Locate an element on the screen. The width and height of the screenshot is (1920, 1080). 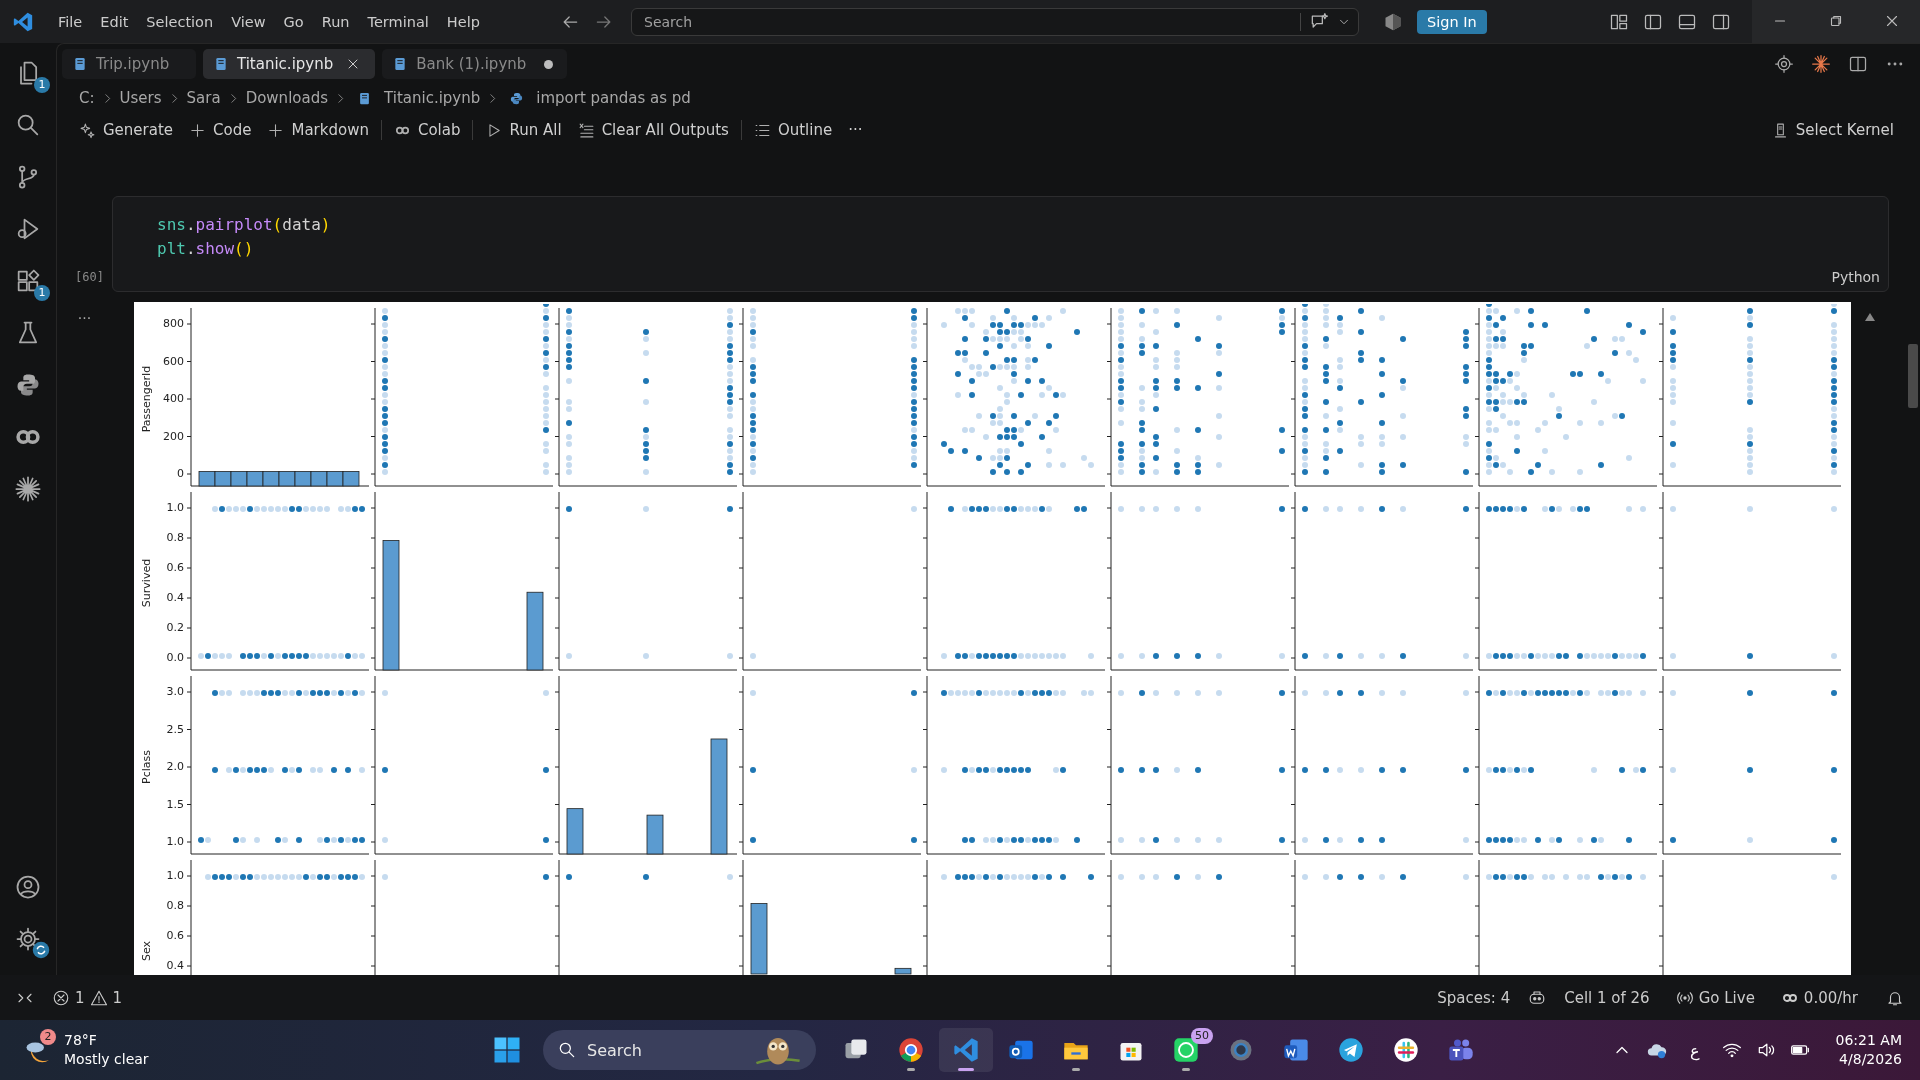
more-button: ··· is located at coordinates (855, 130).